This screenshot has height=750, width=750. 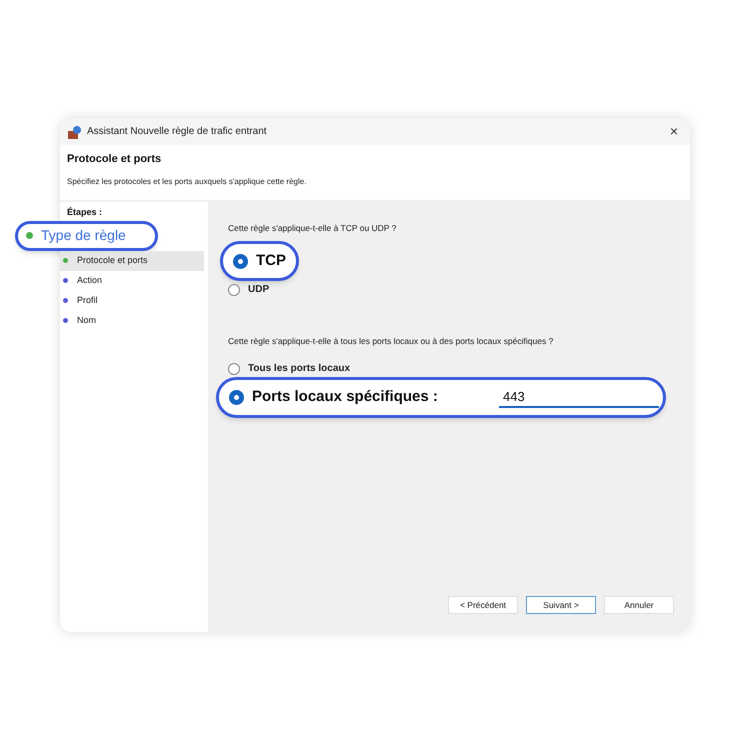 I want to click on dialog-button: Annuler, so click(x=639, y=605).